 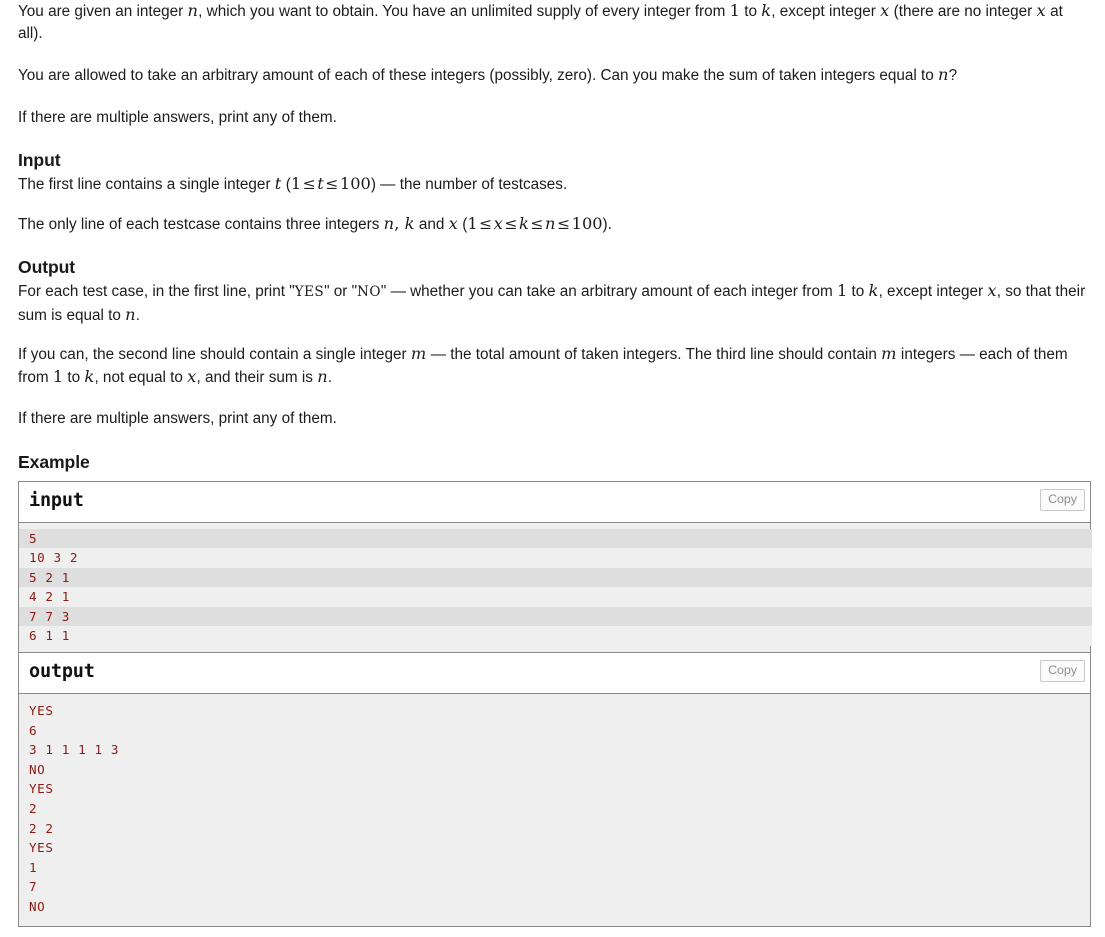 What do you see at coordinates (555, 558) in the screenshot?
I see `sample-line: 10 3 2` at bounding box center [555, 558].